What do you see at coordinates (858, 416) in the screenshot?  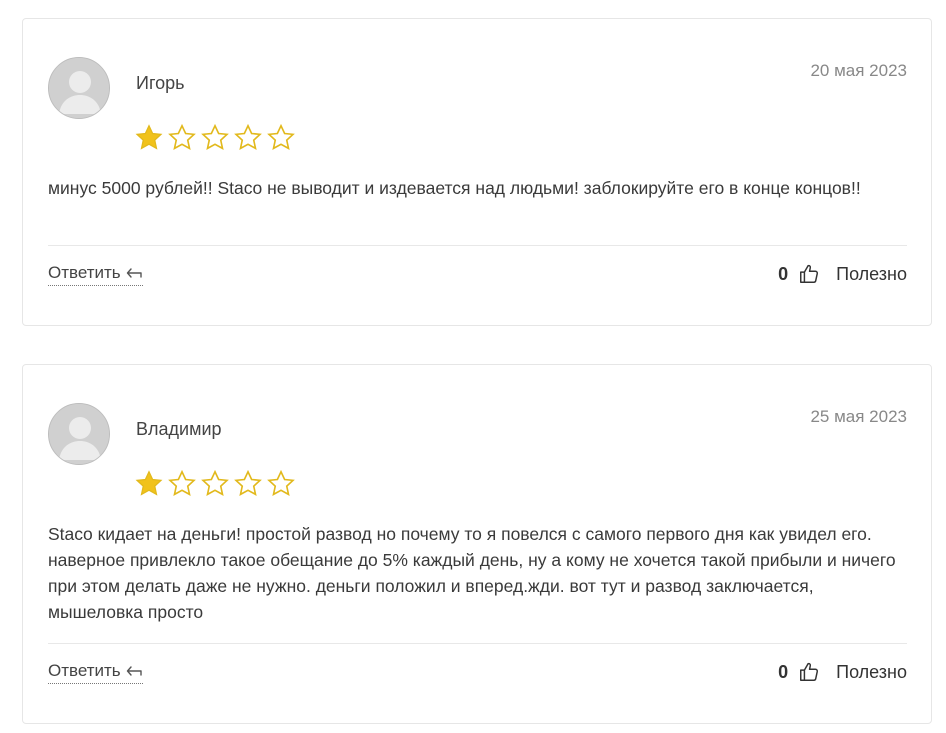 I see `review-date: 25 мая 2023` at bounding box center [858, 416].